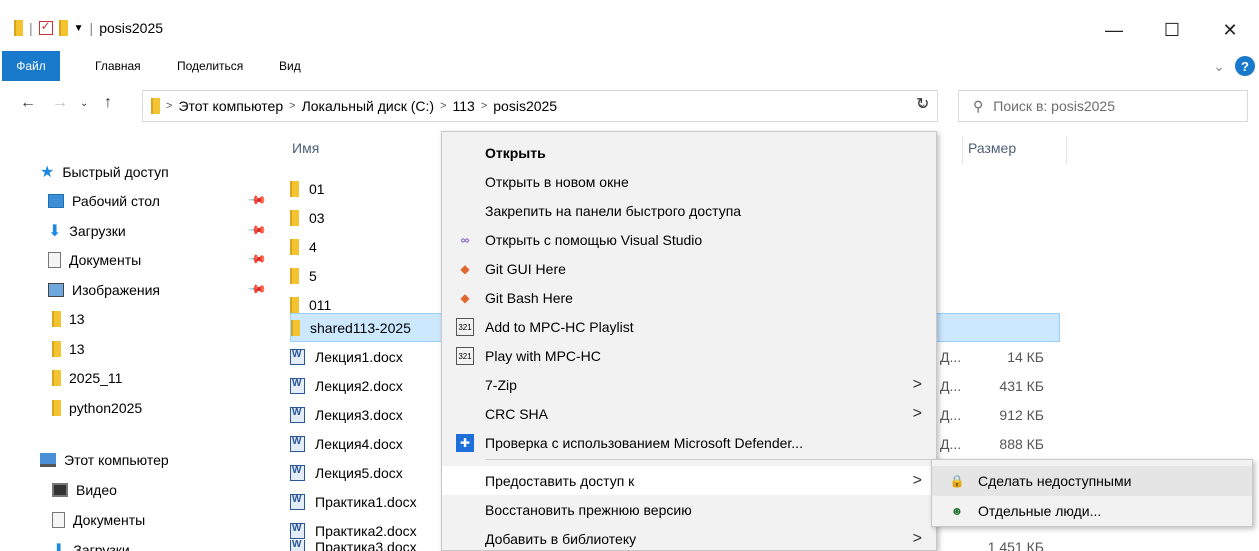  What do you see at coordinates (465, 356) in the screenshot?
I see `mpc-hc-icon: 321` at bounding box center [465, 356].